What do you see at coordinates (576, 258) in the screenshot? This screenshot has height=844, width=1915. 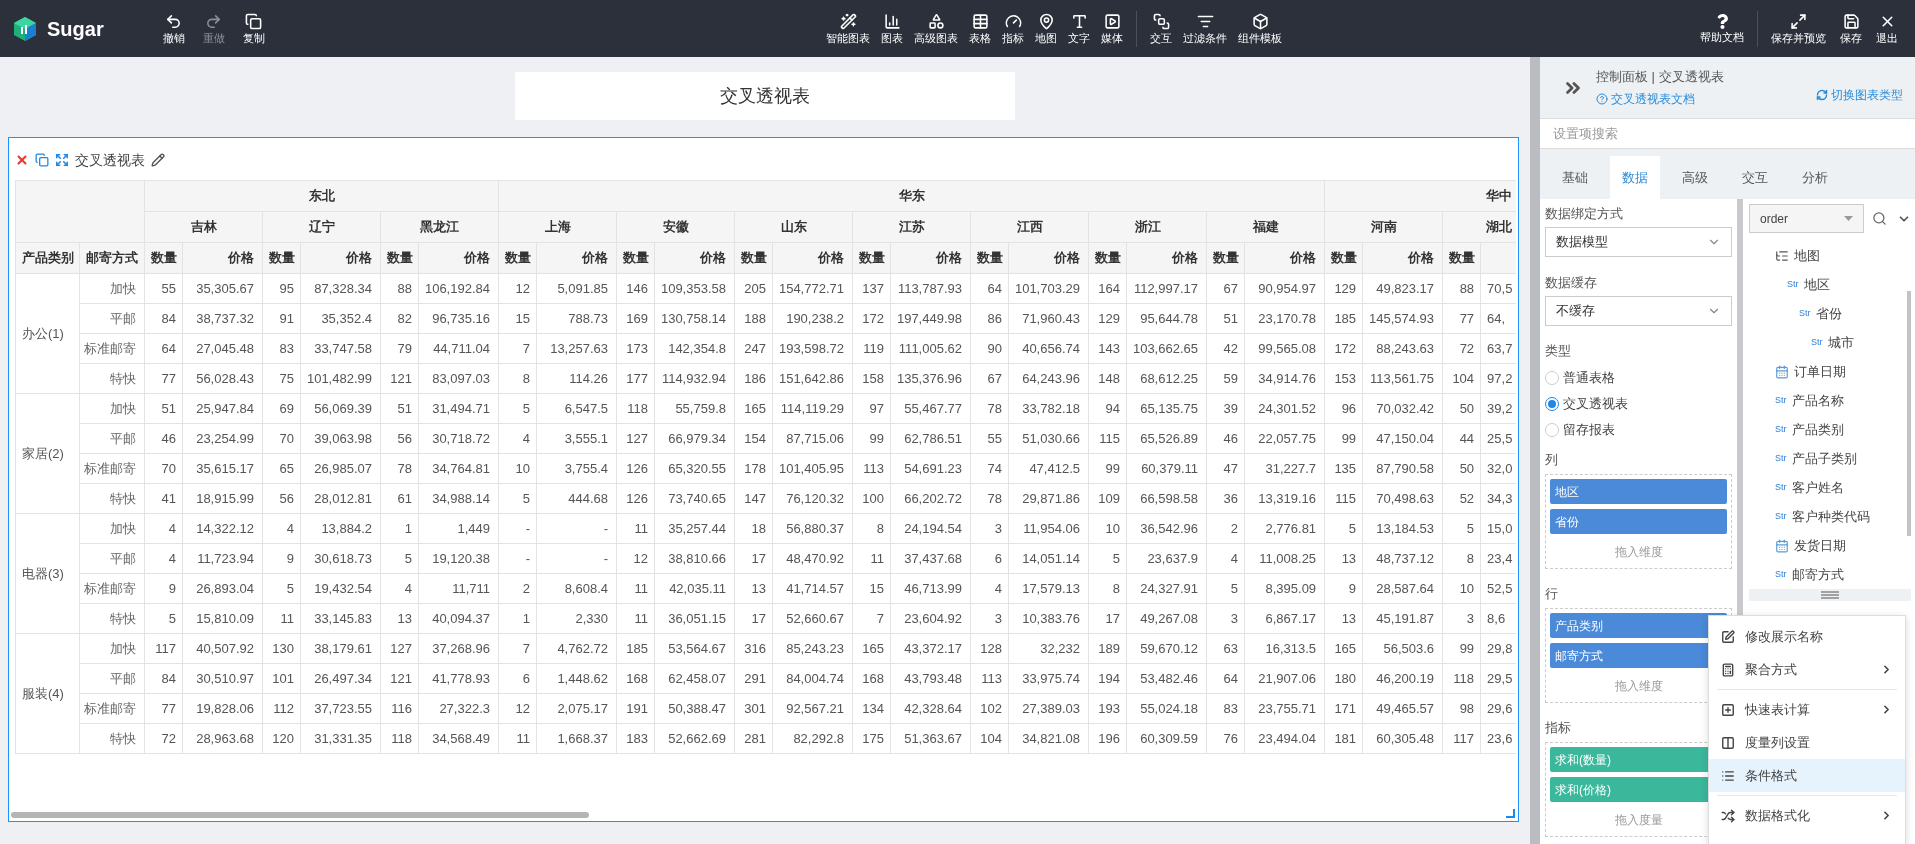 I see `column-header: 价格` at bounding box center [576, 258].